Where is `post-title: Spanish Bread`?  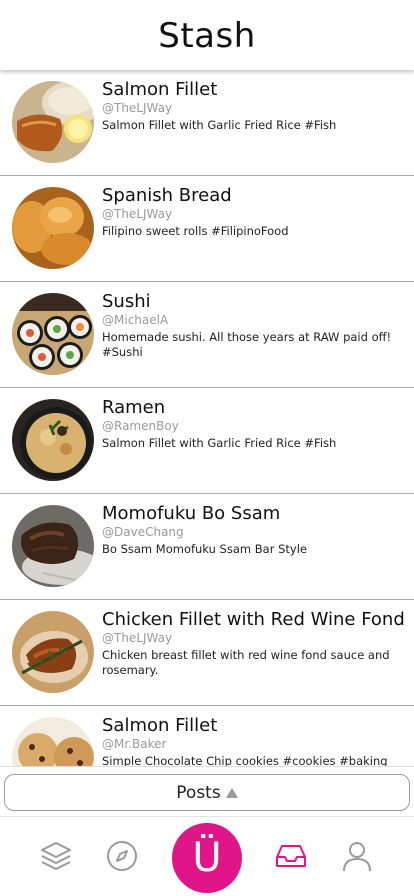 post-title: Spanish Bread is located at coordinates (167, 195).